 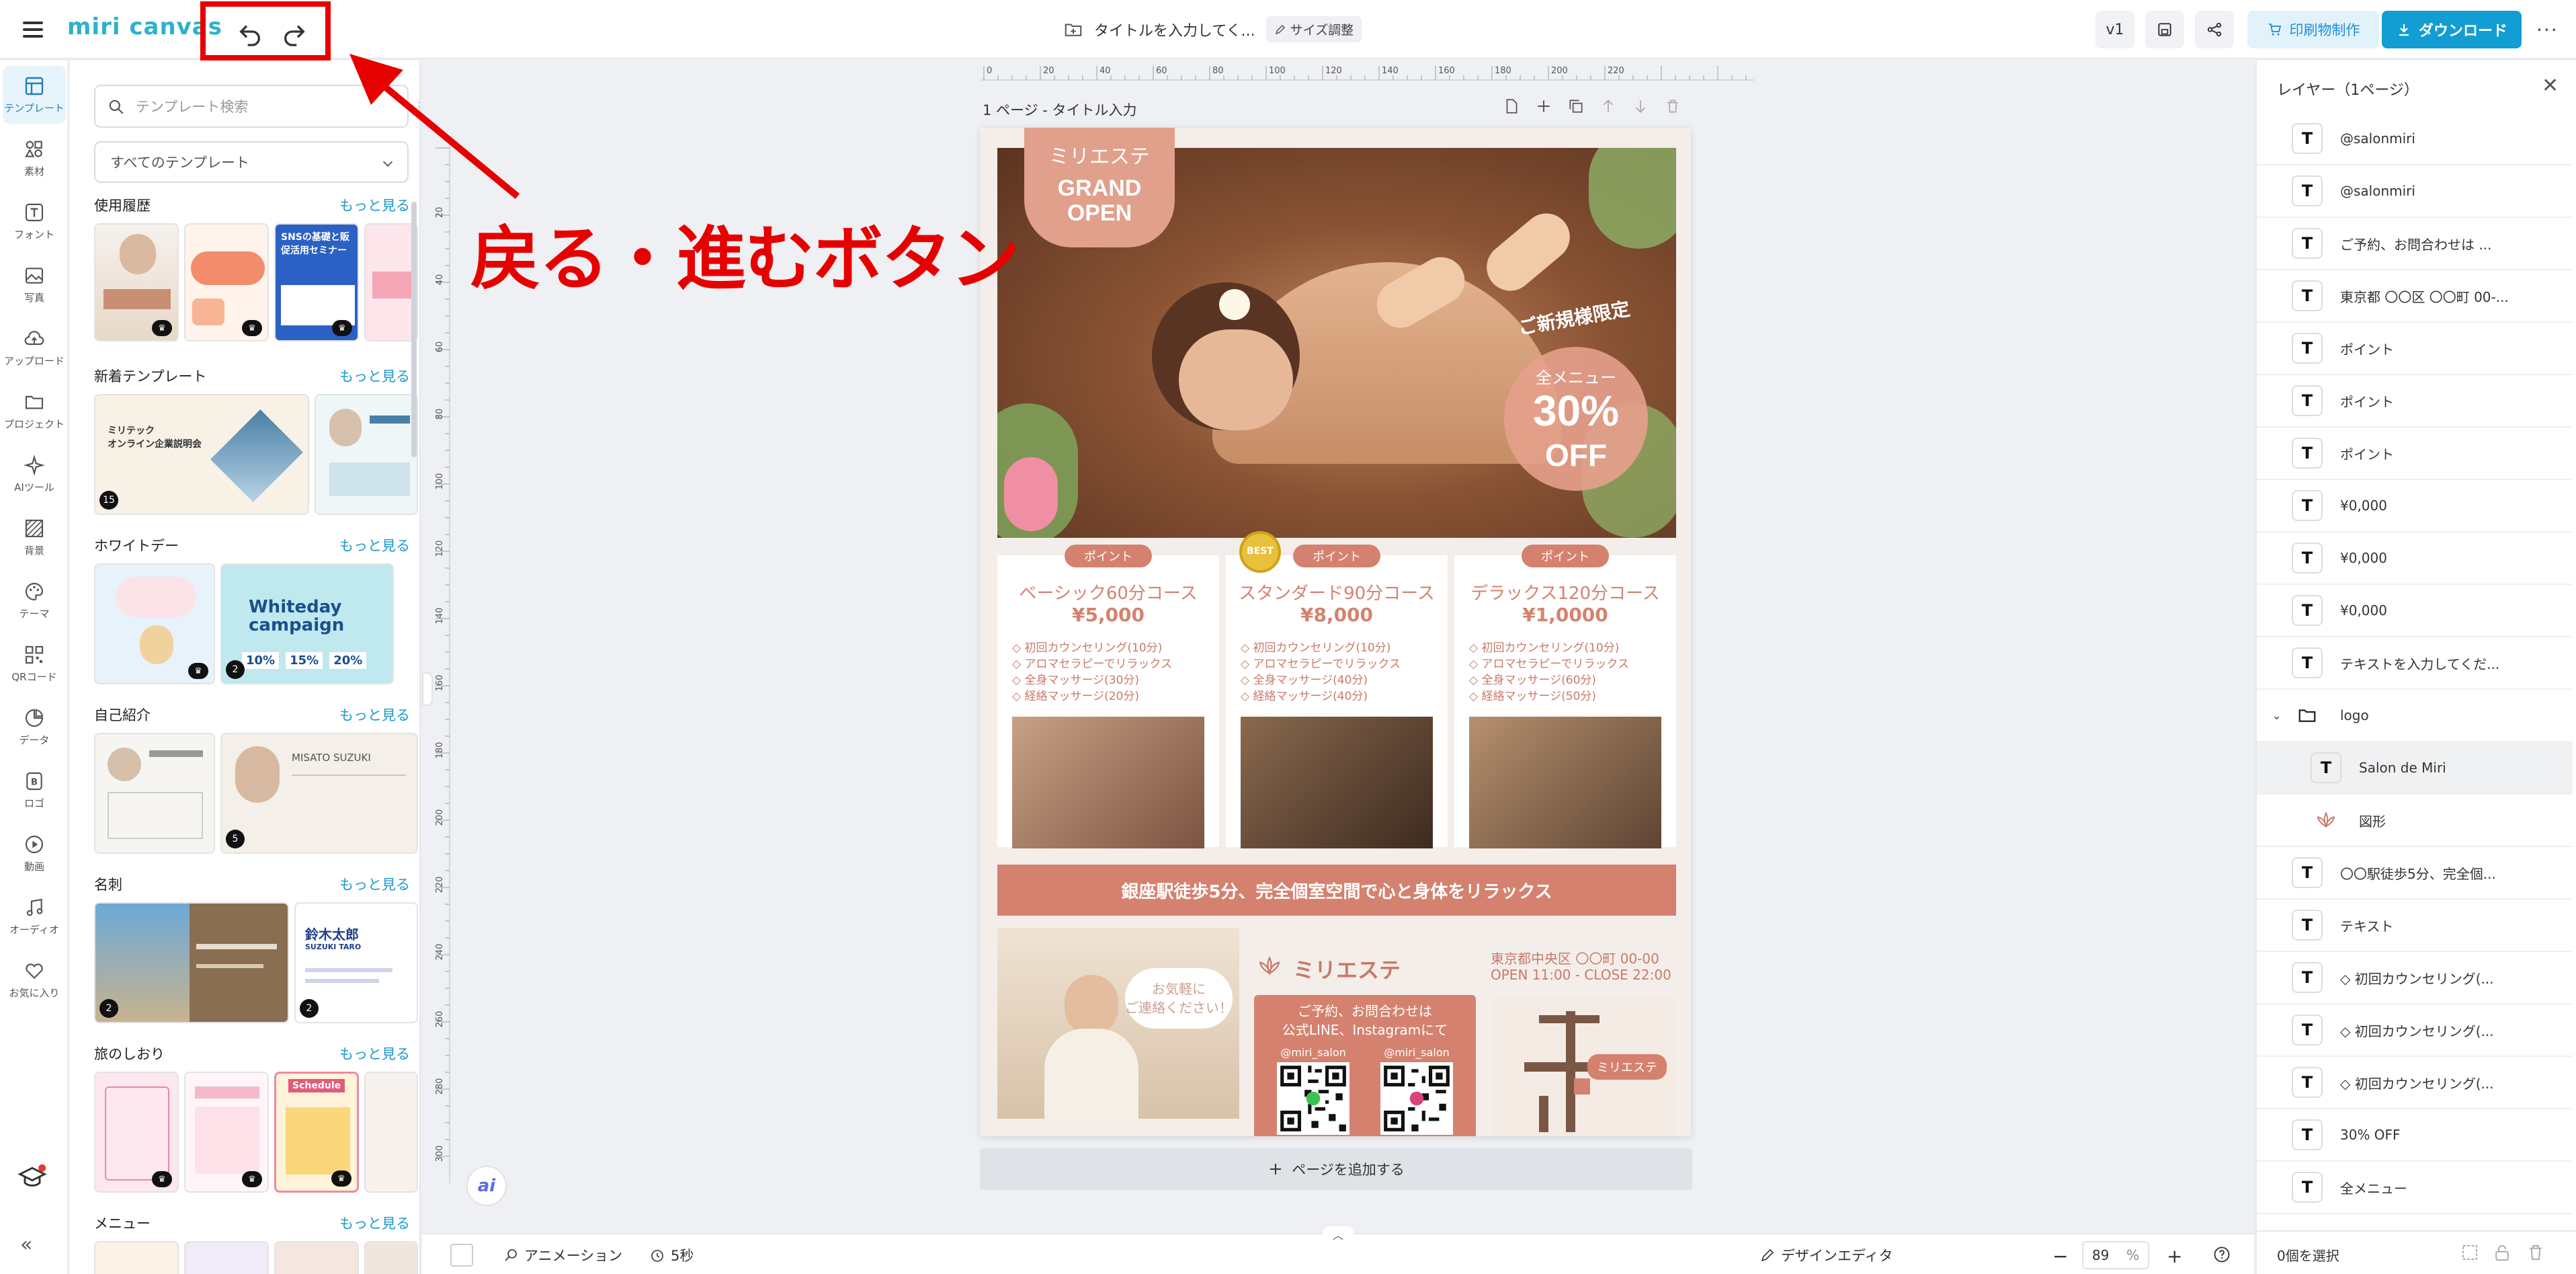 What do you see at coordinates (2470, 1252) in the screenshot?
I see `select-all-icon` at bounding box center [2470, 1252].